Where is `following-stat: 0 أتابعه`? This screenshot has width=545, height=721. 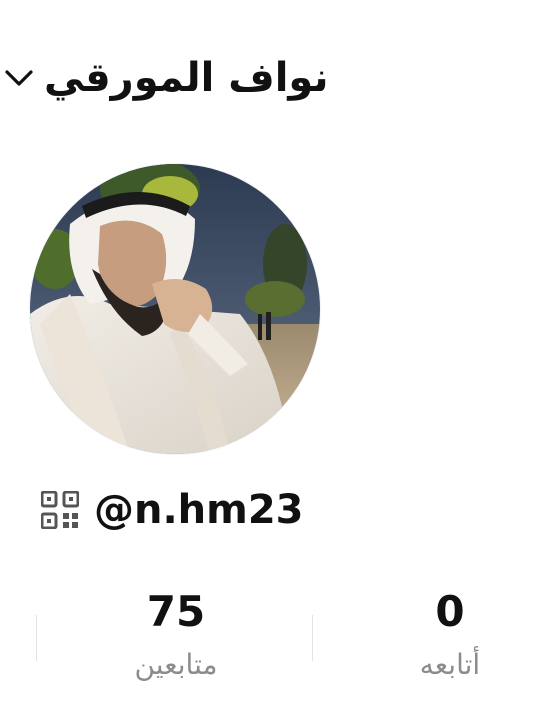
following-stat: 0 أتابعه is located at coordinates (450, 634).